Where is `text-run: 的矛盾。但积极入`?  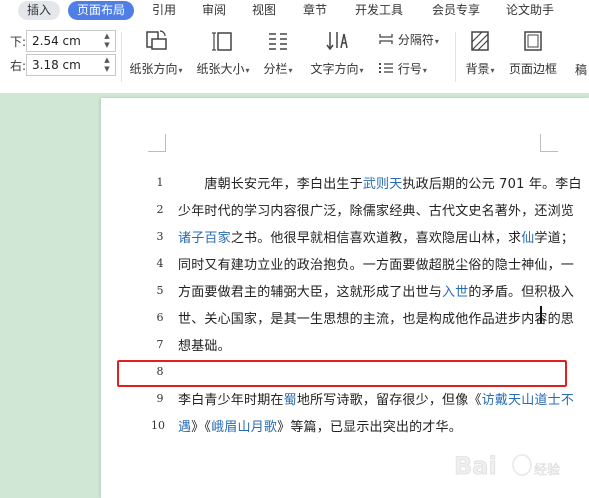
text-run: 的矛盾。但积极入 is located at coordinates (521, 292).